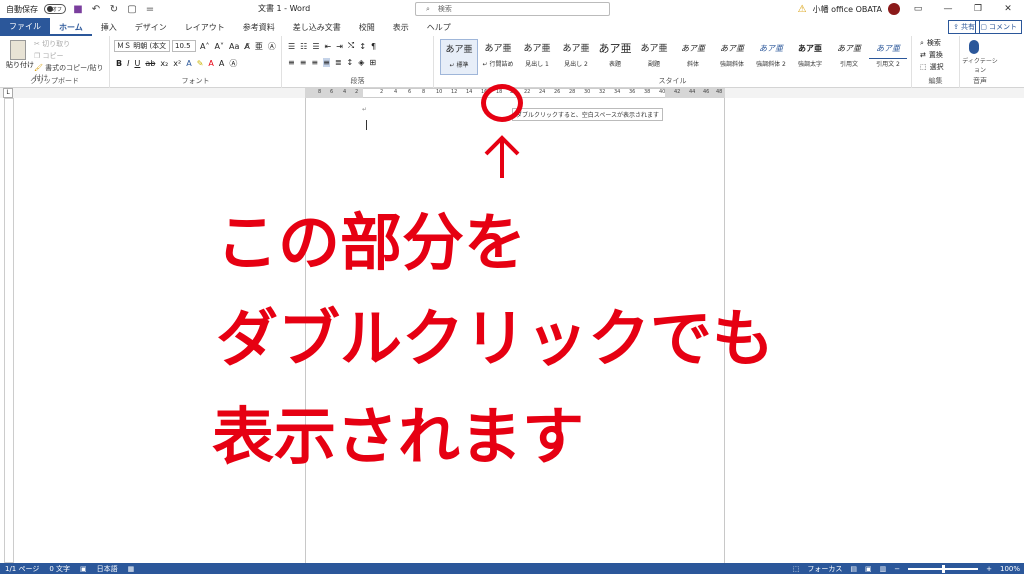  I want to click on customize-qat-icon: =, so click(150, 9).